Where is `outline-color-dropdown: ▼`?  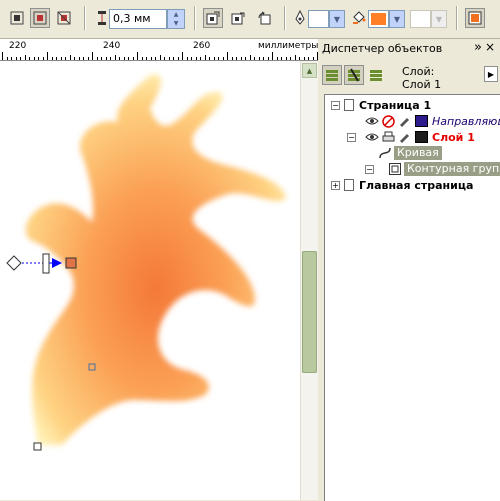
outline-color-dropdown: ▼ is located at coordinates (337, 19).